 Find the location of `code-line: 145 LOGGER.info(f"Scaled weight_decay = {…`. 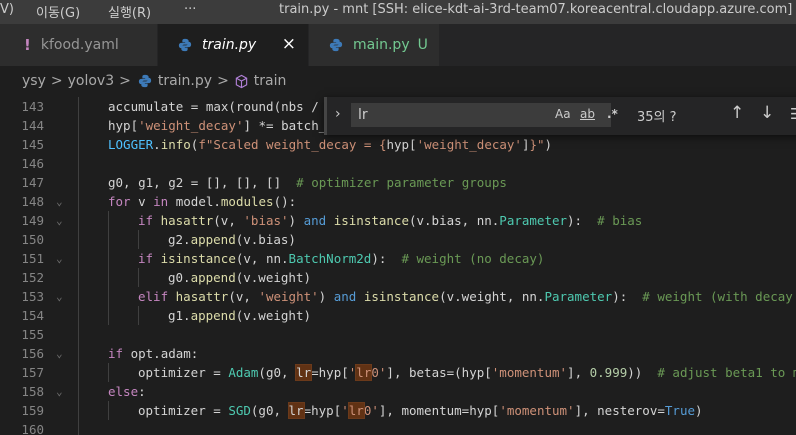

code-line: 145 LOGGER.info(f"Scaled weight_decay = {… is located at coordinates (398, 144).